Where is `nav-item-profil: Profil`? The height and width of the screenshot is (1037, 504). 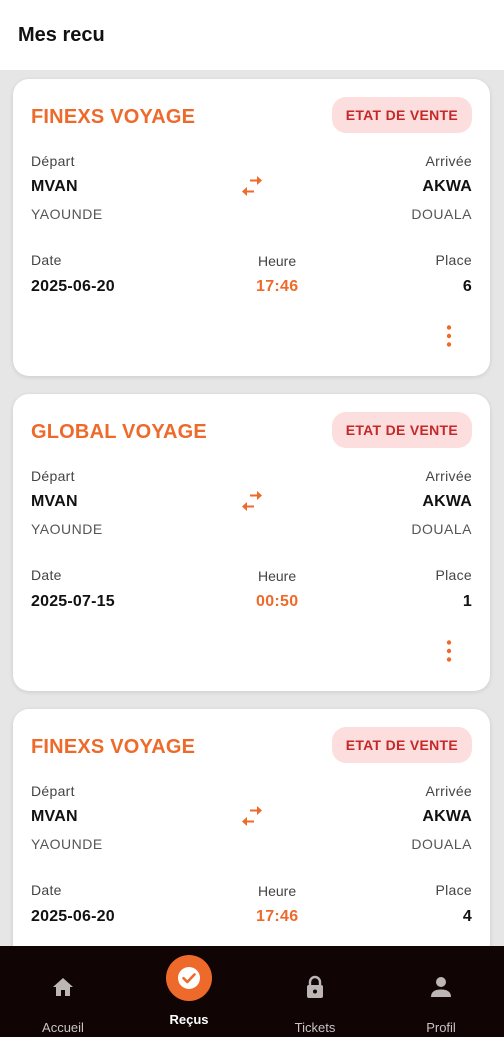
nav-item-profil: Profil is located at coordinates (441, 991).